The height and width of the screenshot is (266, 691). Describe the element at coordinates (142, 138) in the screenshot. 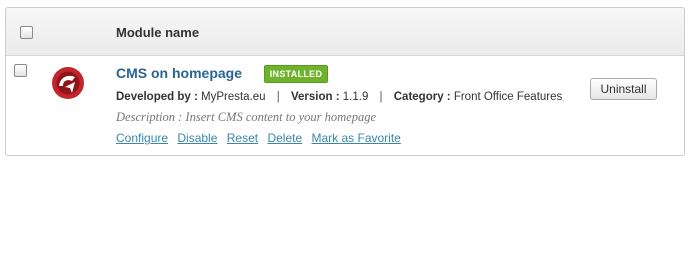

I see `configure-link: Configure` at that location.